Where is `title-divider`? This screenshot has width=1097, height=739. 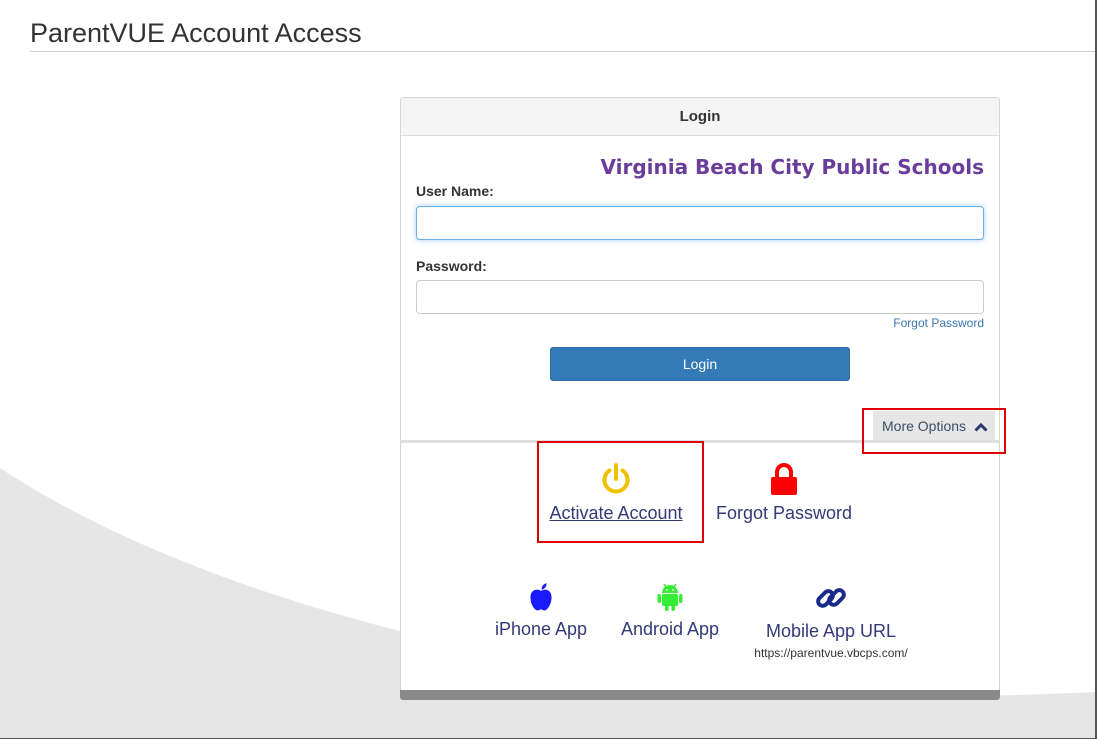 title-divider is located at coordinates (563, 51).